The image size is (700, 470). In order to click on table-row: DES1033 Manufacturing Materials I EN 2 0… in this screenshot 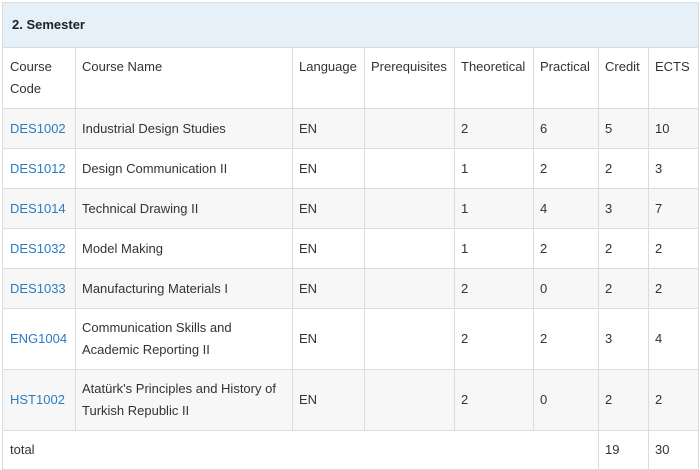, I will do `click(350, 288)`.